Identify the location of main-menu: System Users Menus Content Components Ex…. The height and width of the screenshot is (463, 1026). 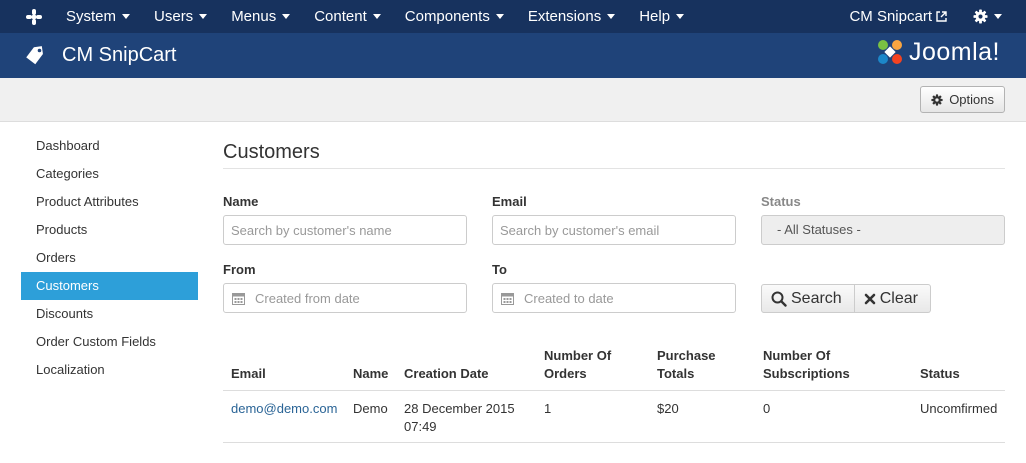
(375, 16).